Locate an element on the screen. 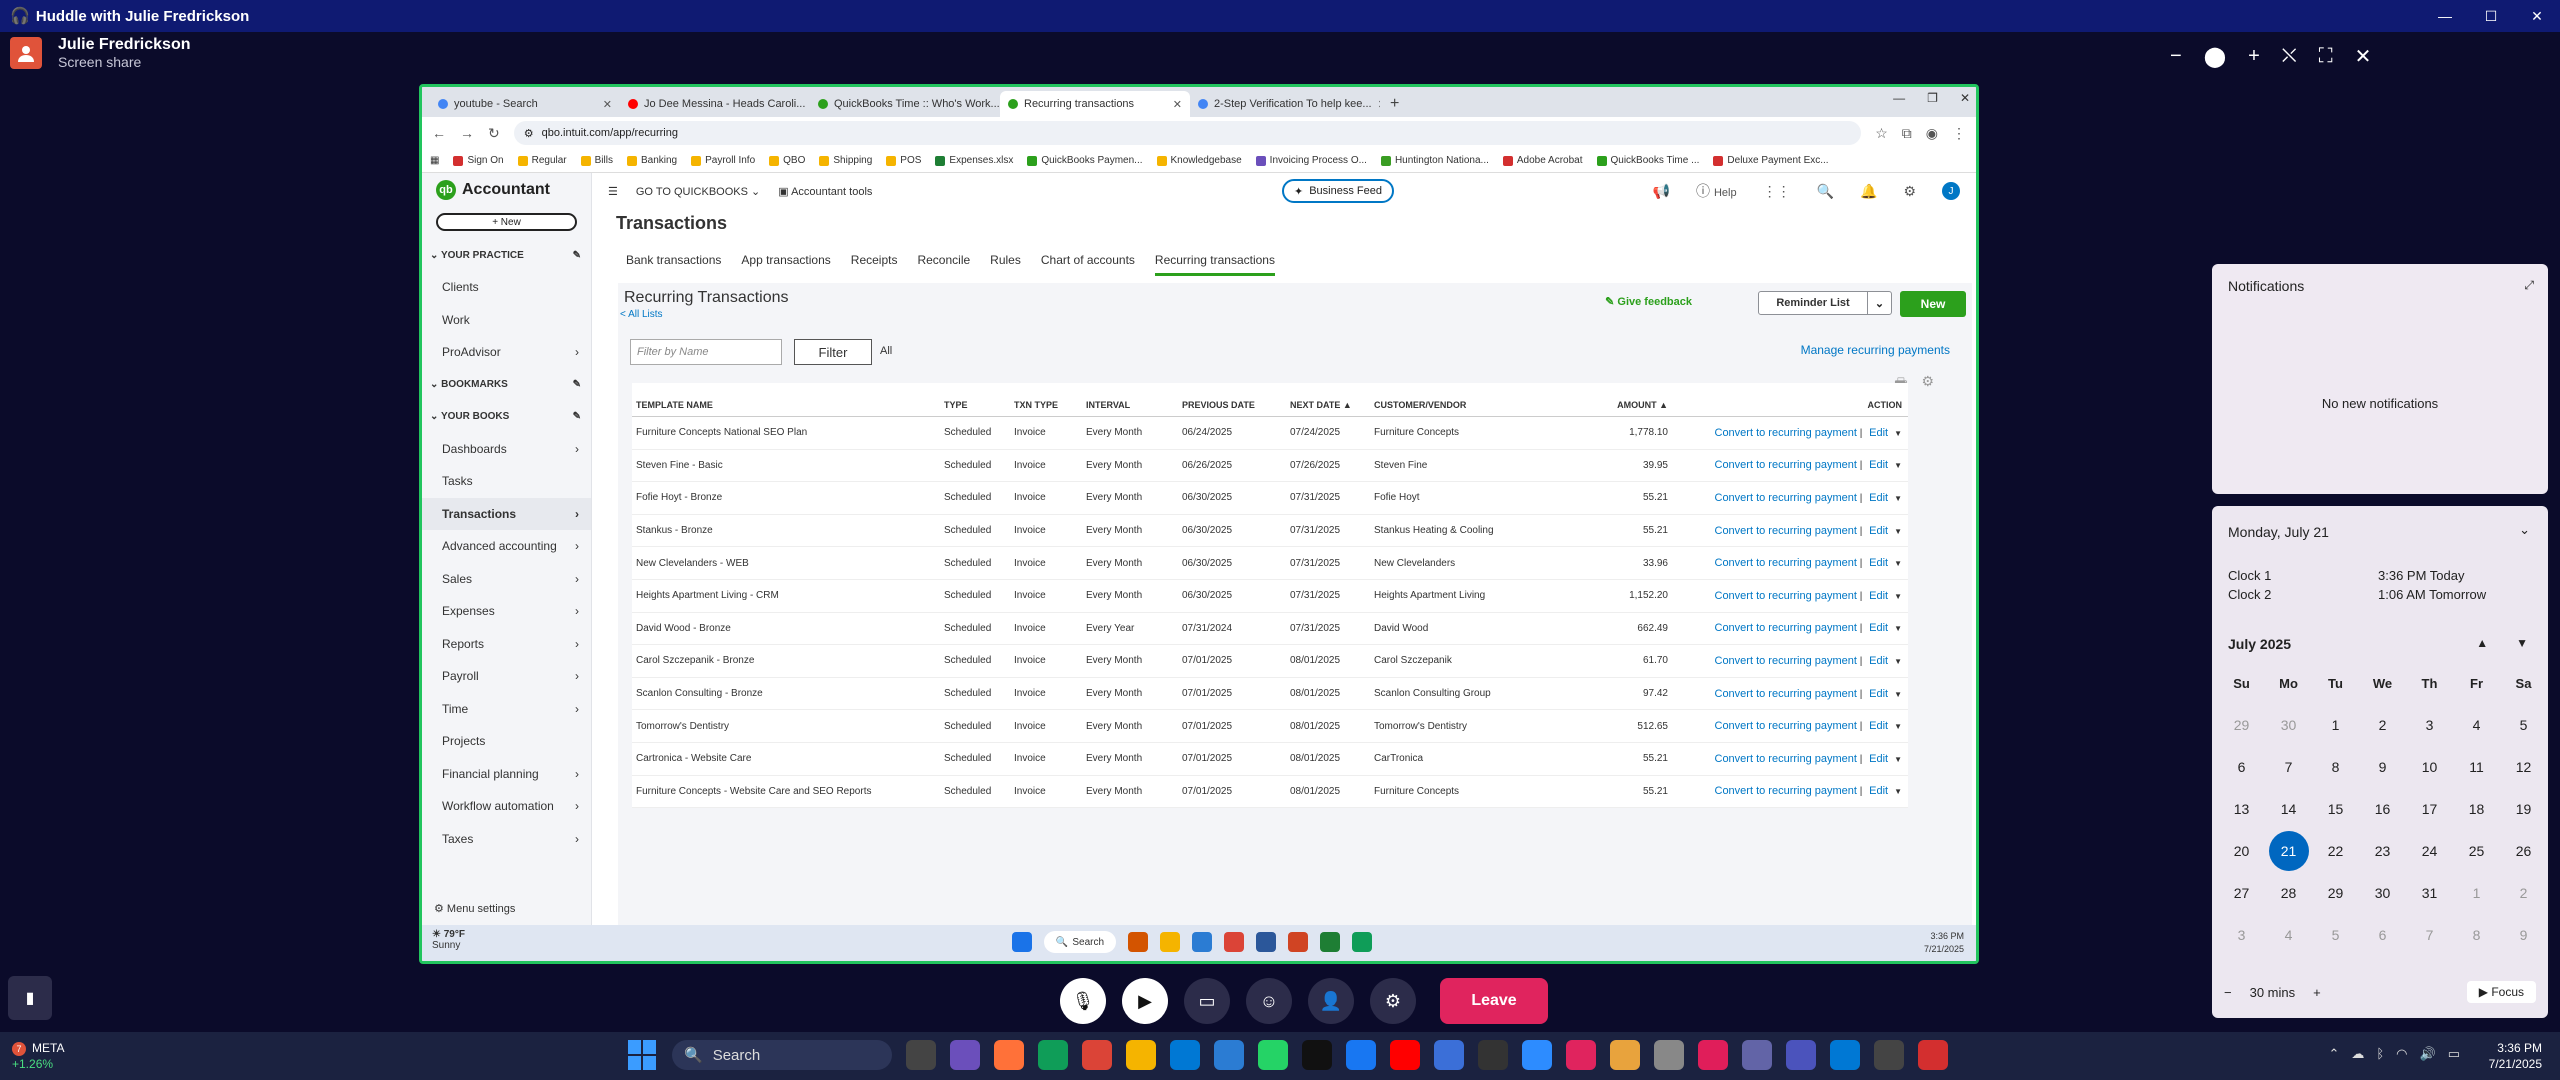 Image resolution: width=2560 pixels, height=1080 pixels. connection-stats-button: ▮ is located at coordinates (30, 998).